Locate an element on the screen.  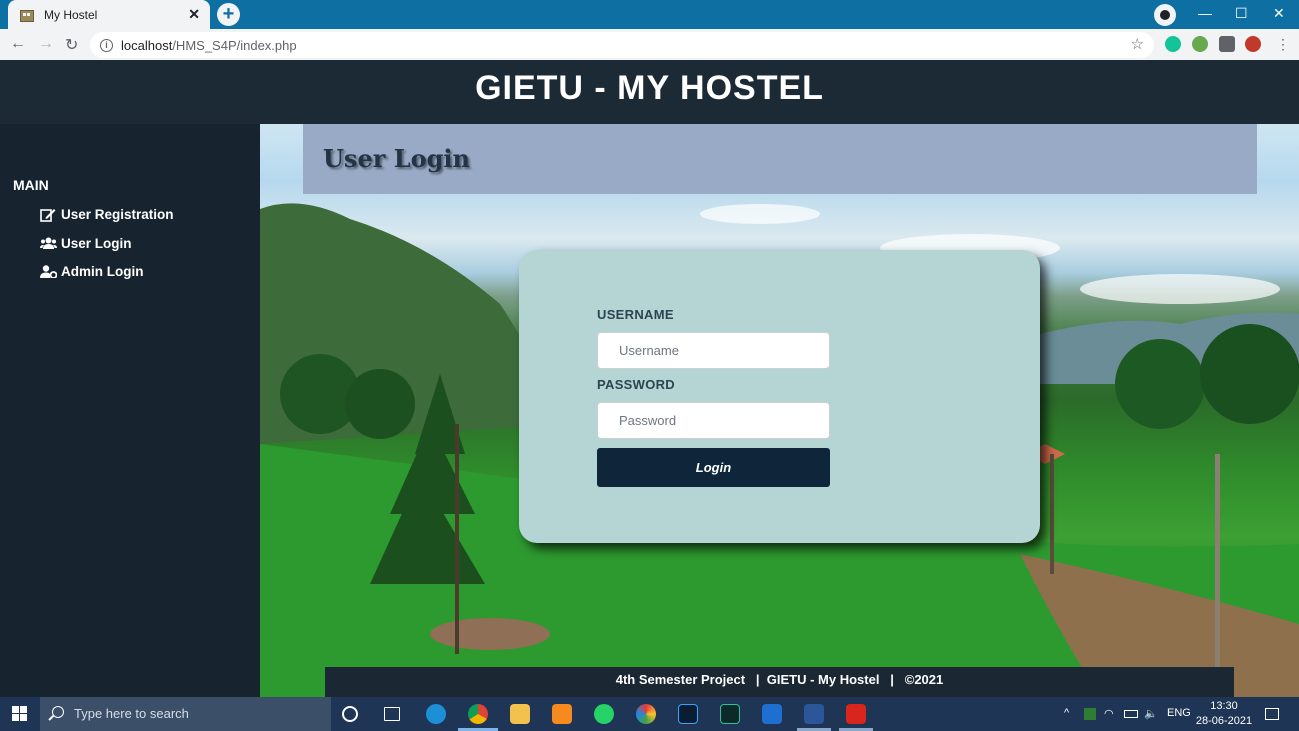
url-path: /HMS_S4P/index.php is located at coordinates (234, 45).